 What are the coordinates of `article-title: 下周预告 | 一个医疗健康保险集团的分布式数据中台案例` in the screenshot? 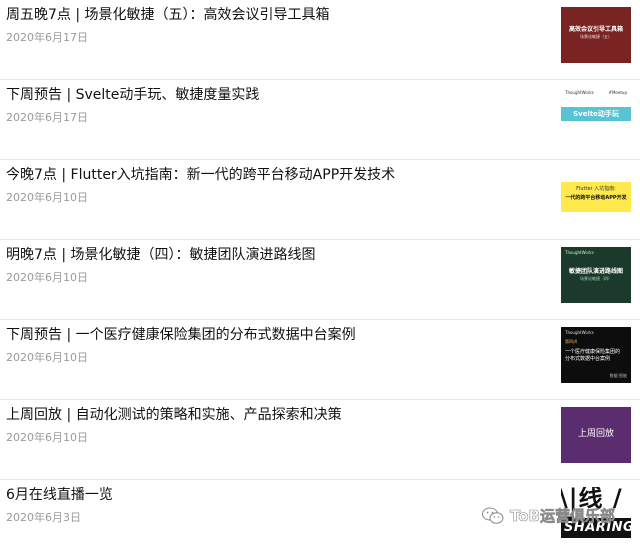 It's located at (181, 335).